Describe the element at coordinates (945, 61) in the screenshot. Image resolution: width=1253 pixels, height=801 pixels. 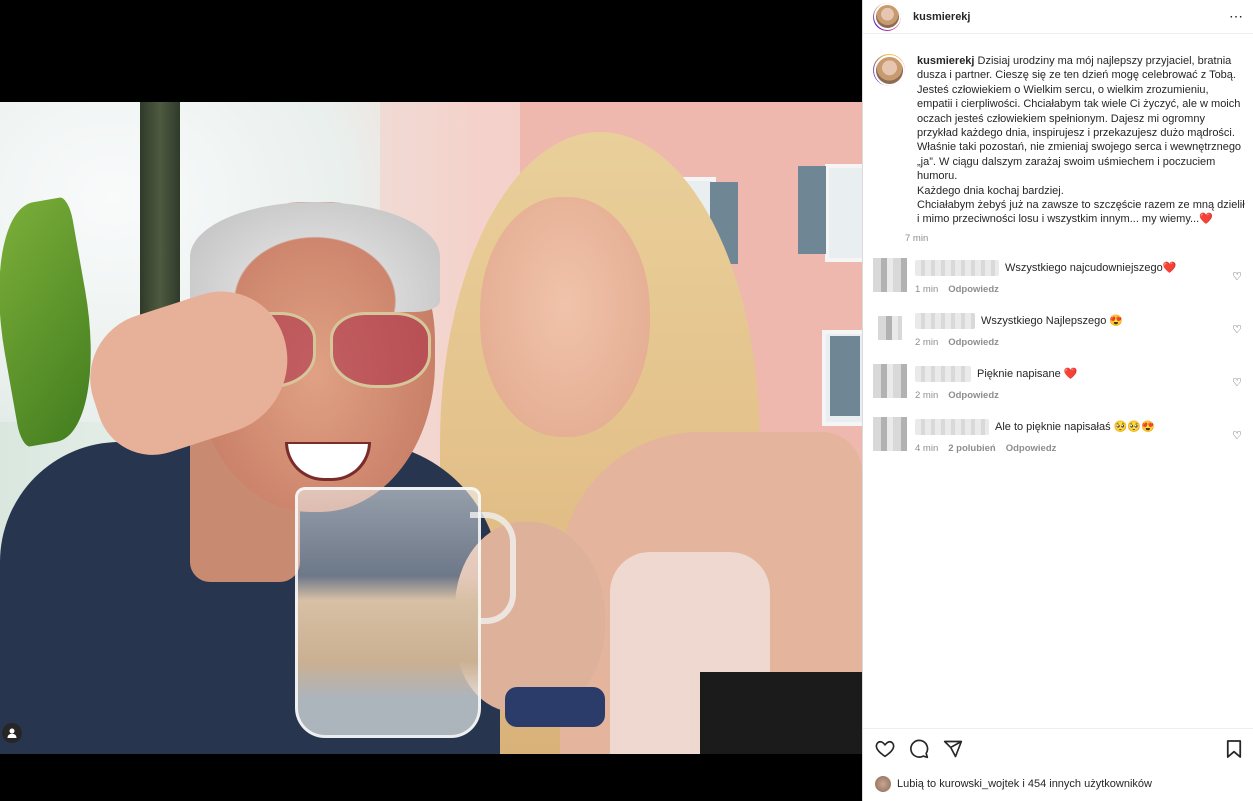
I see `caption-username: kusmierekj` at that location.